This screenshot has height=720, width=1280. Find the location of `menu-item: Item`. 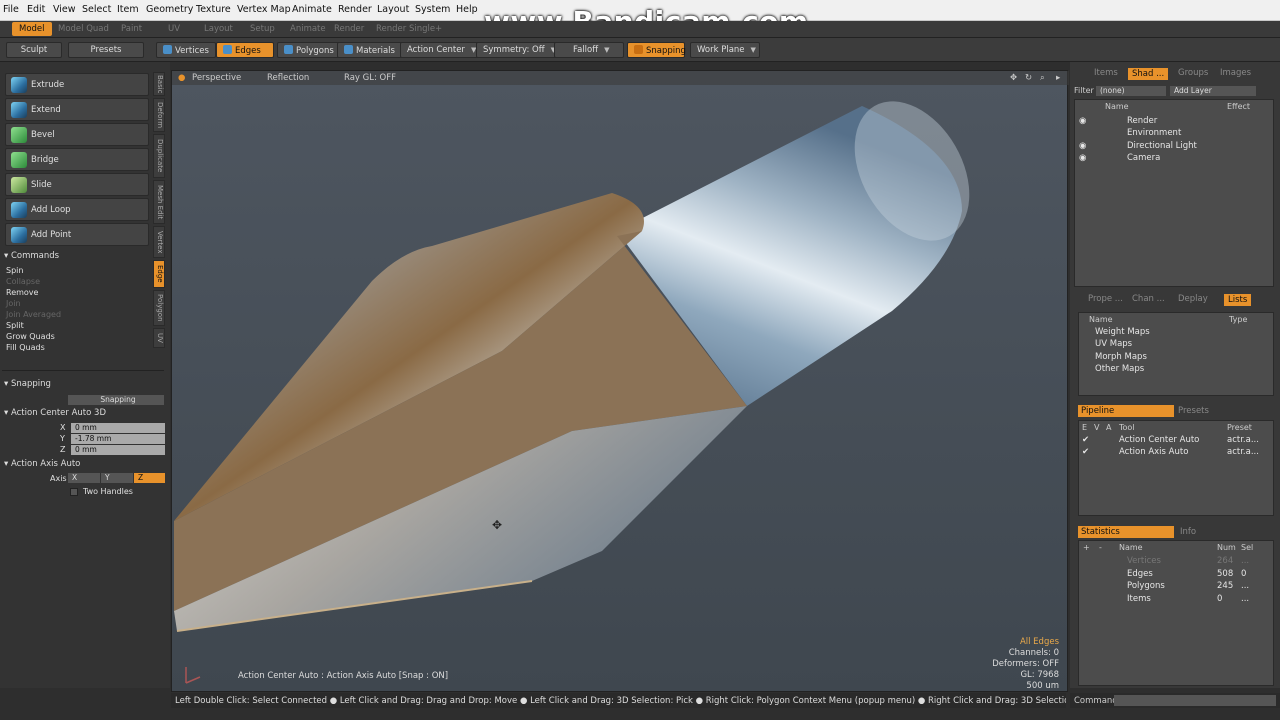

menu-item: Item is located at coordinates (128, 9).